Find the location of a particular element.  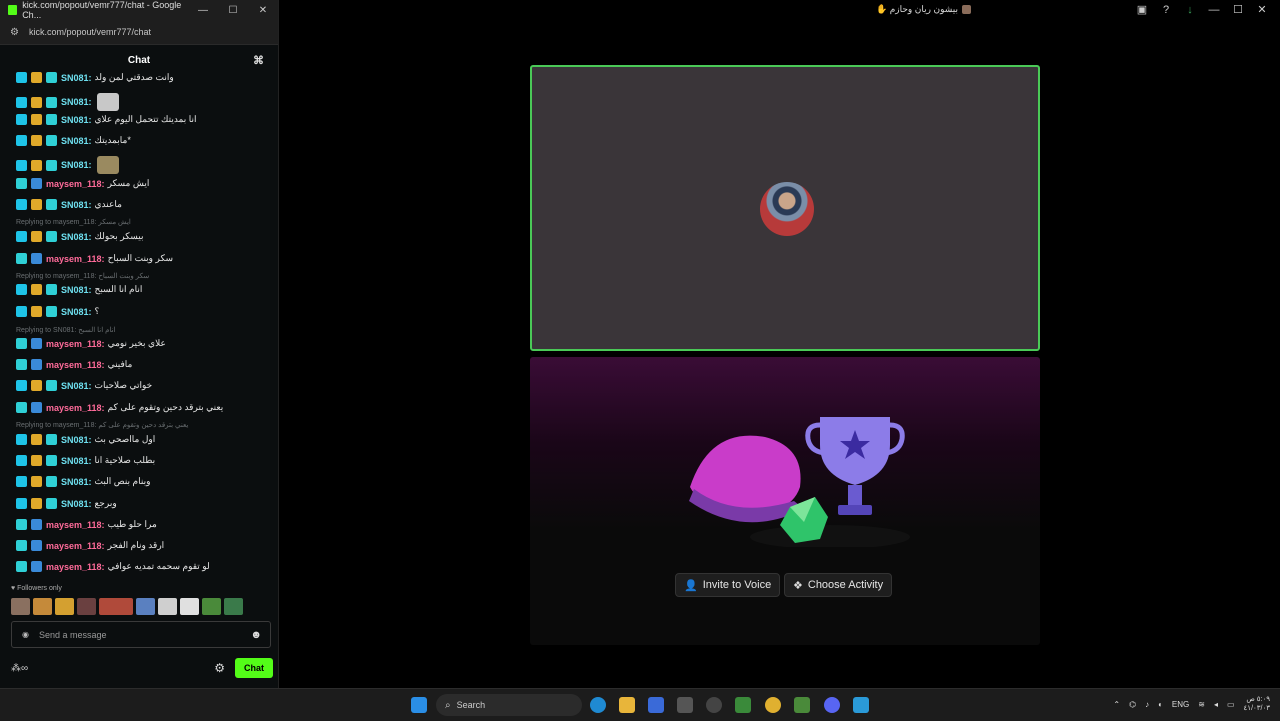

download-icon: ↓ is located at coordinates (1190, 10).